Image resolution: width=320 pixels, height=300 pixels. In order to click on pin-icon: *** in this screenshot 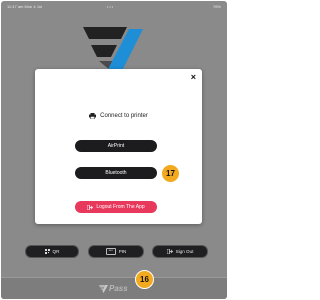, I will do `click(110, 251)`.